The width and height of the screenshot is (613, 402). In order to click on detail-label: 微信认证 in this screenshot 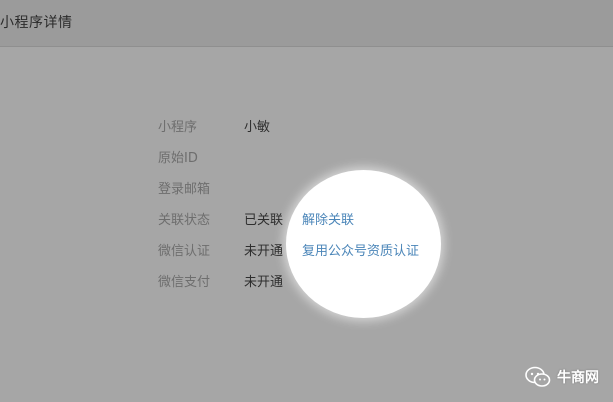, I will do `click(184, 251)`.